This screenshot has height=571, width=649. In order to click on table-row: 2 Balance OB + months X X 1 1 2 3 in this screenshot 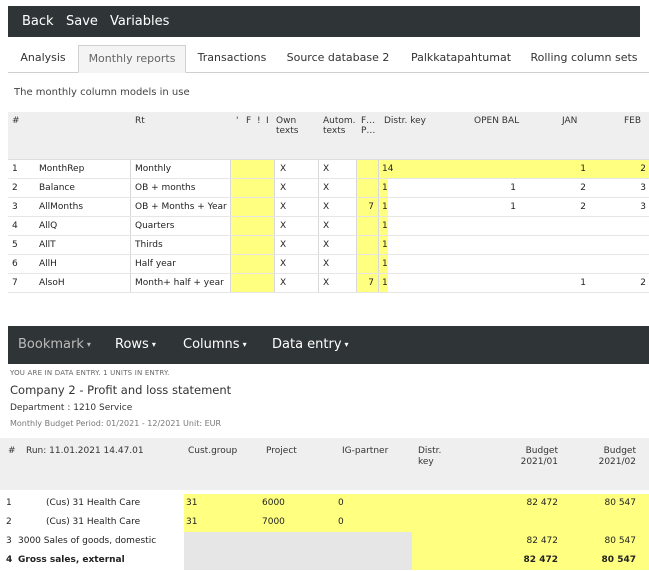, I will do `click(328, 188)`.